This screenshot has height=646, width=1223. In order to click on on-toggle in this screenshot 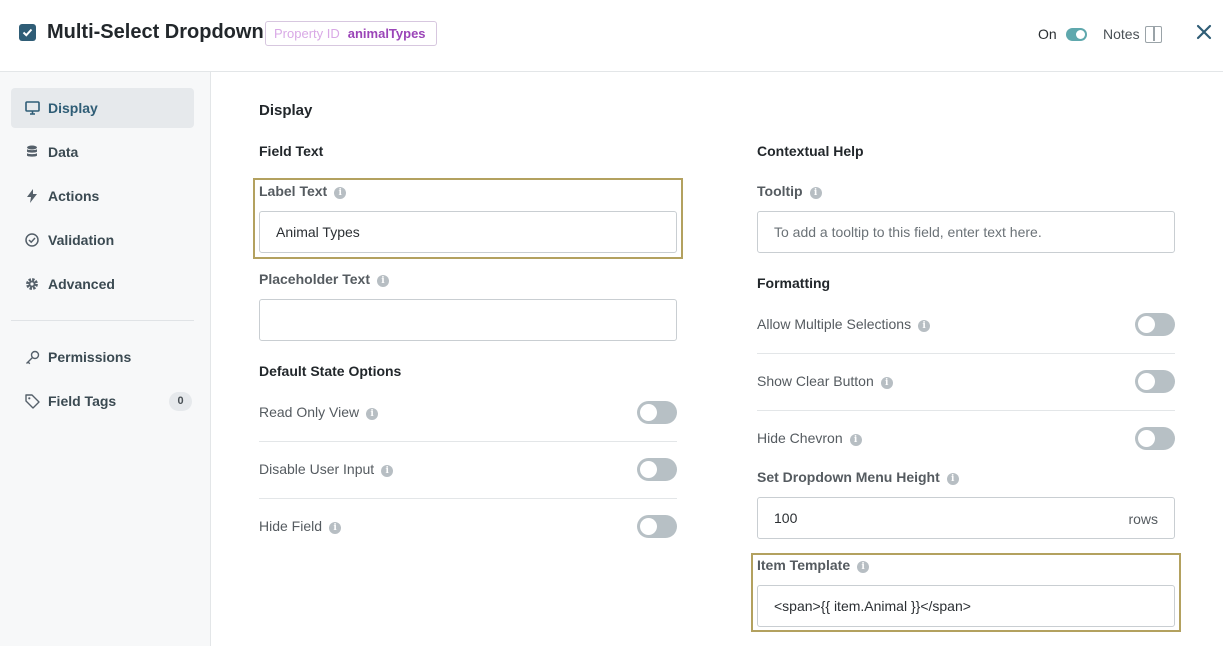, I will do `click(1076, 34)`.